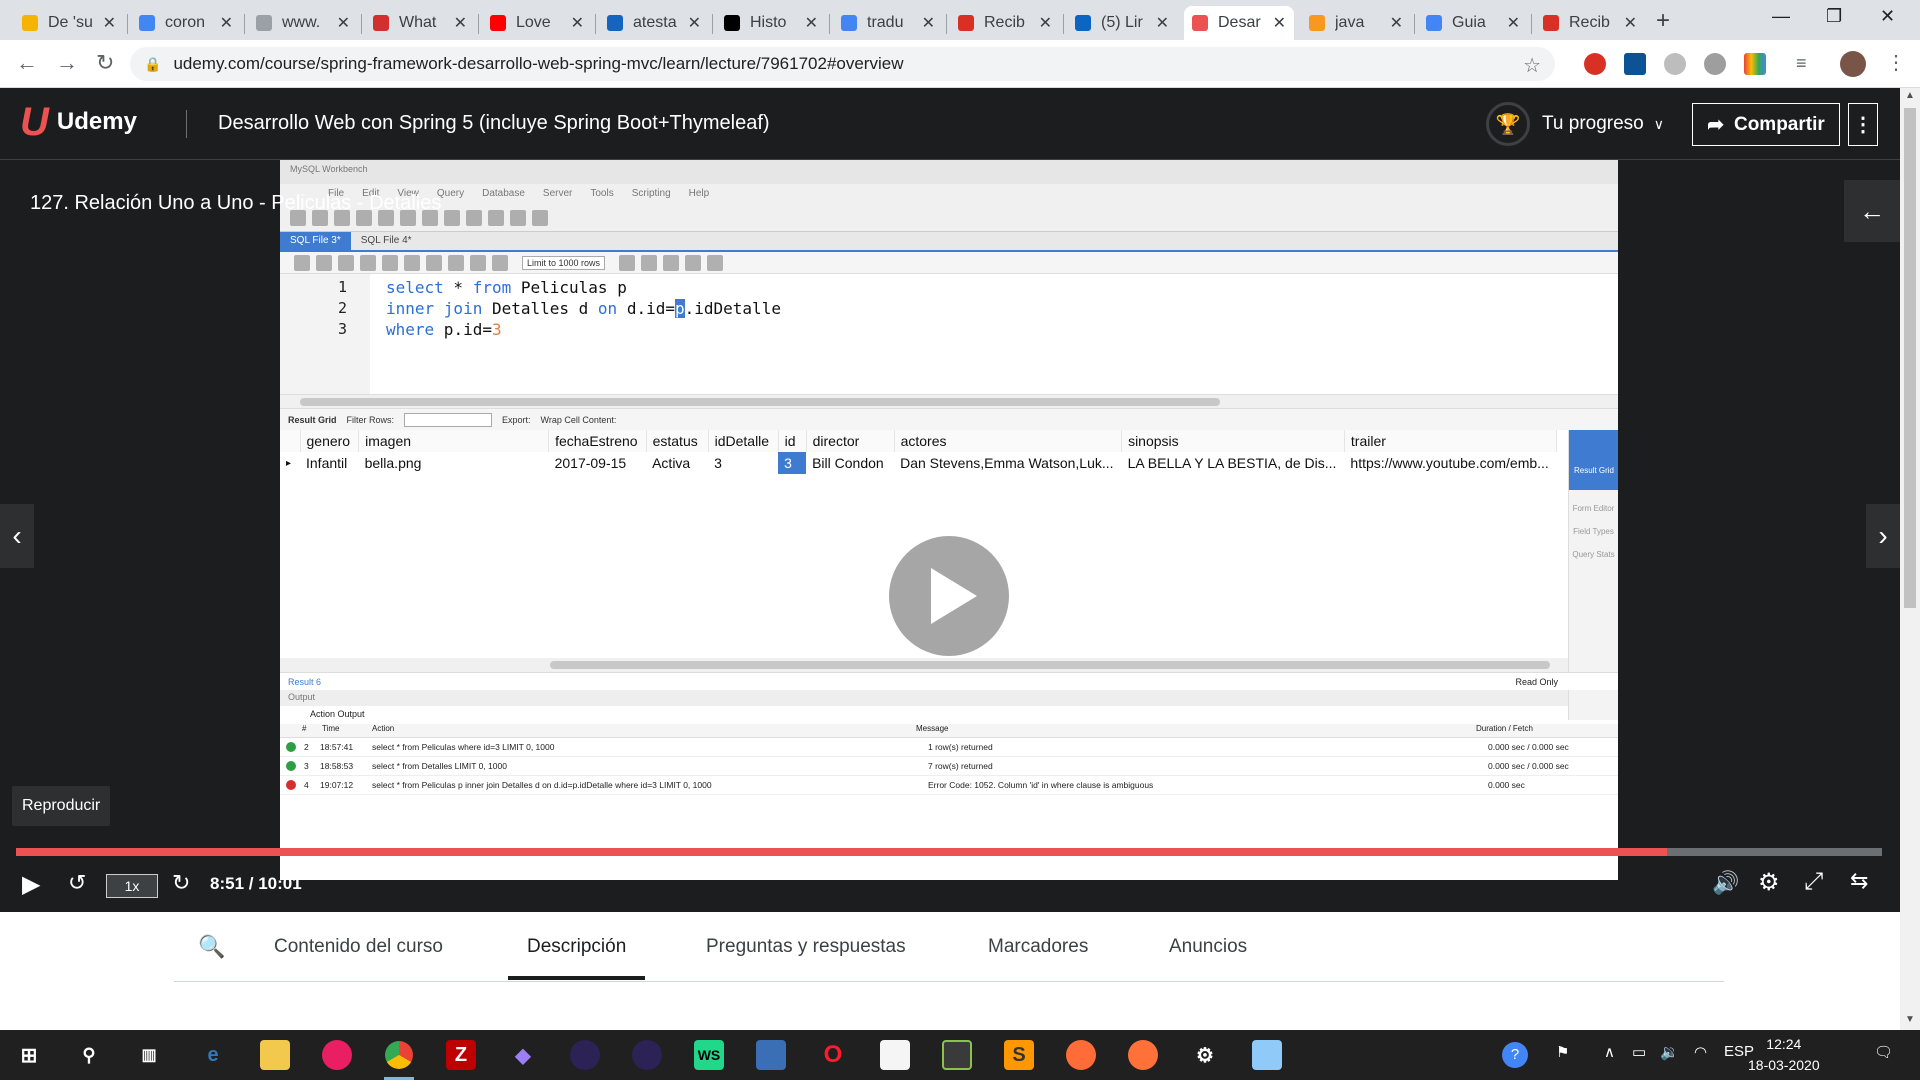  I want to click on notifications-icon: 🗨, so click(1883, 1052).